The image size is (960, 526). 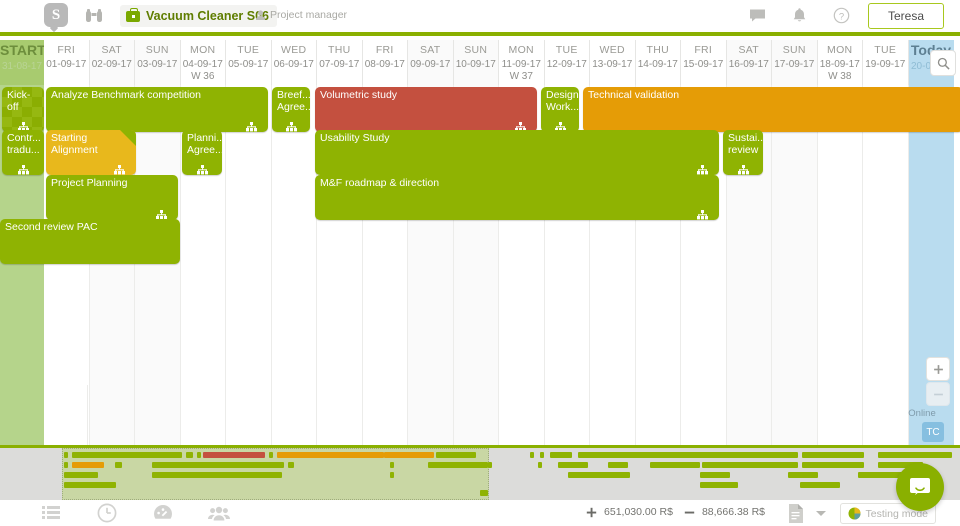 I want to click on task-bar: M&F roadmap & direction, so click(x=517, y=197).